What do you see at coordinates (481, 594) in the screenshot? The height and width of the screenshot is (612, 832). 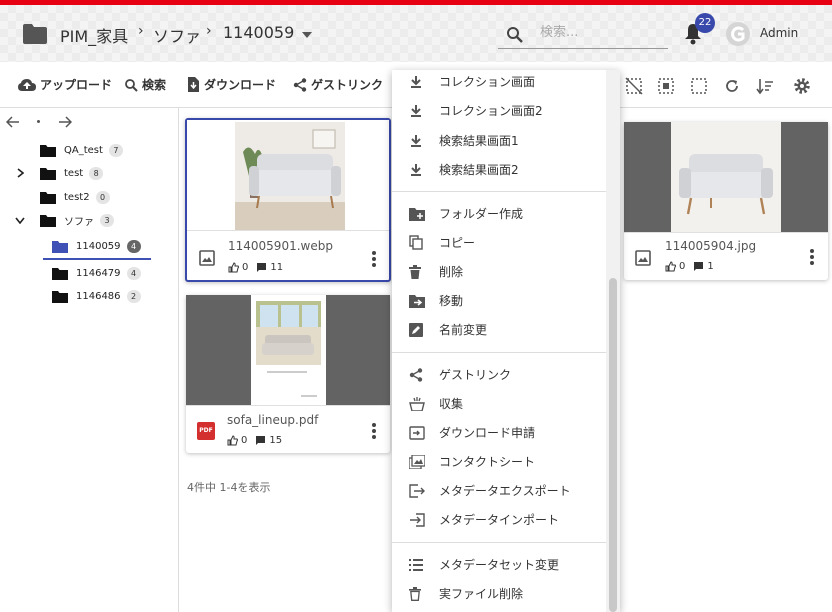 I see `menu-item-label: 実ファイル削除` at bounding box center [481, 594].